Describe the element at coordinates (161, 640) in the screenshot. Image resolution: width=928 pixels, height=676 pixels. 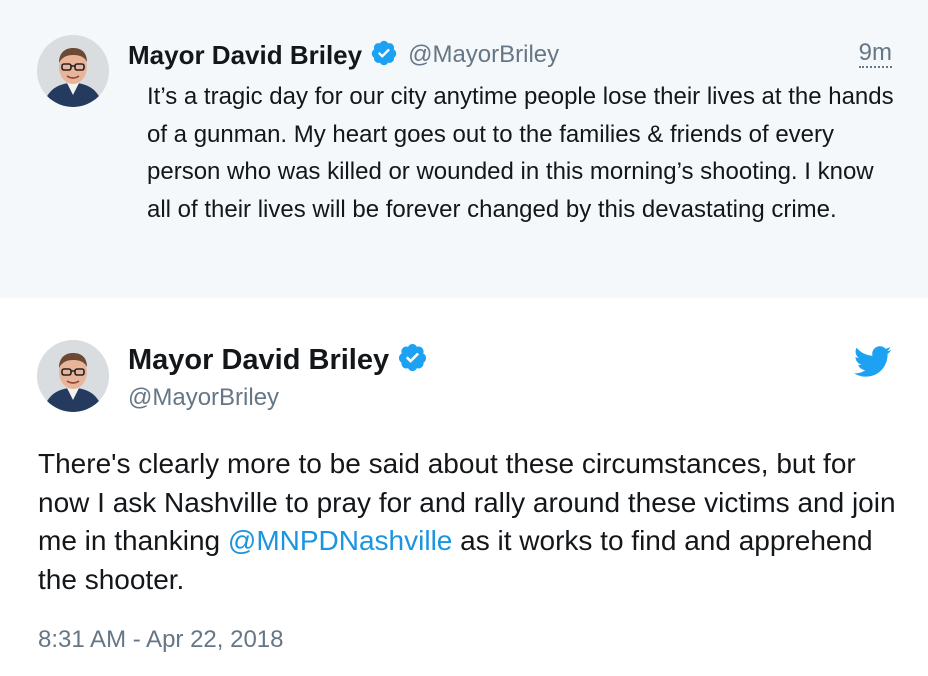
I see `tweet-timestamp: 8:31 AM - Apr 22, 2018` at that location.